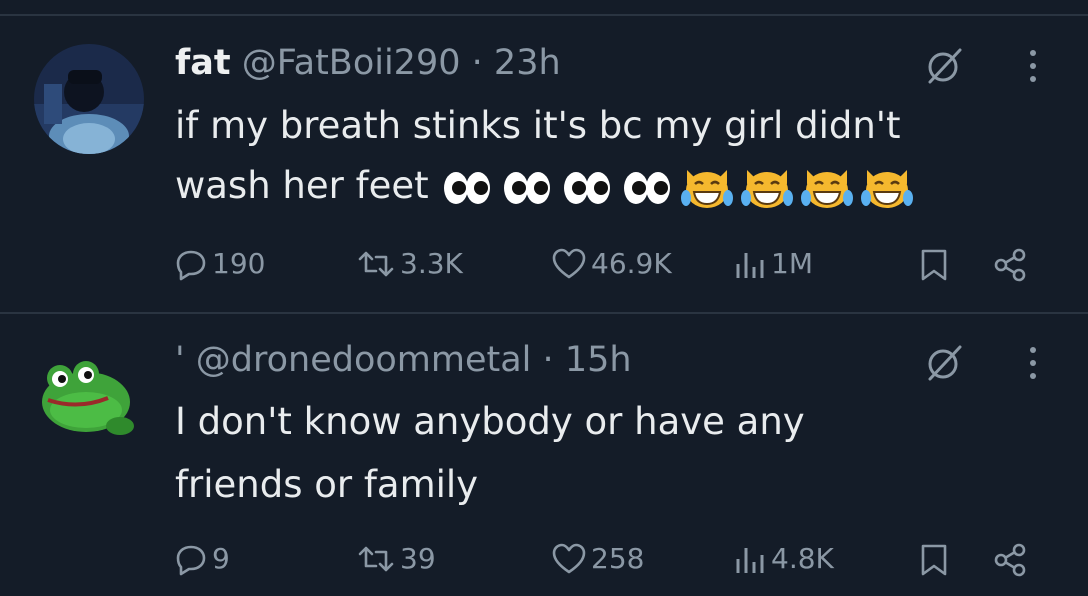  I want to click on reply-button: 9, so click(202, 559).